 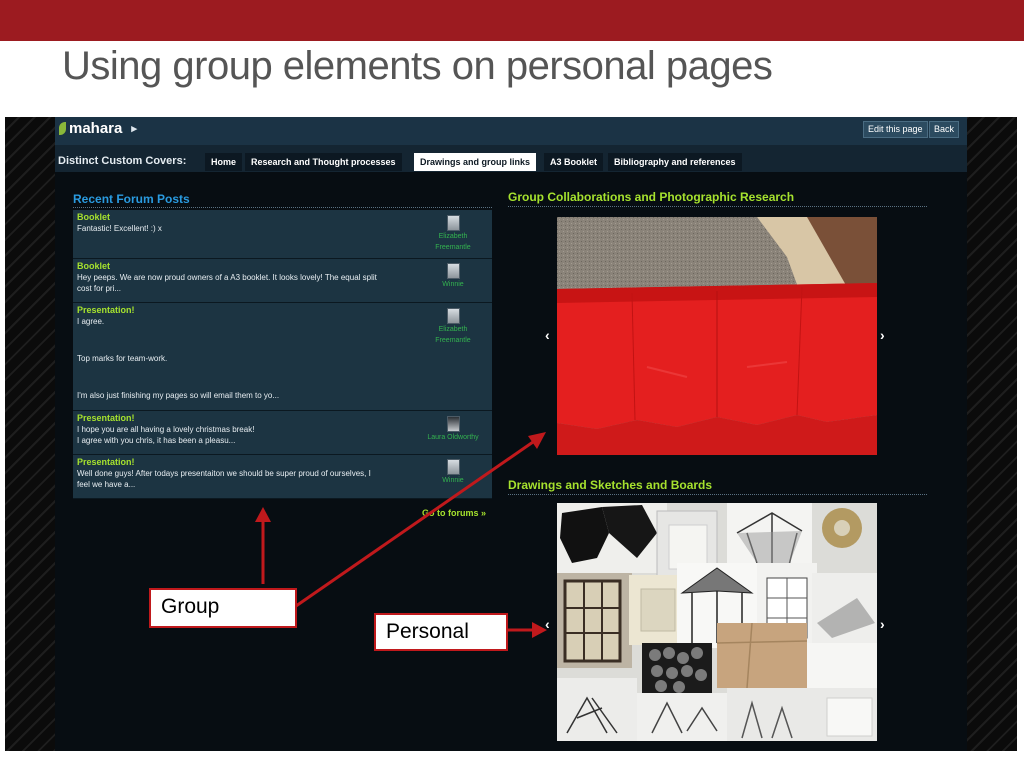 What do you see at coordinates (537, 440) in the screenshot?
I see `group-diagonal-arrow-head` at bounding box center [537, 440].